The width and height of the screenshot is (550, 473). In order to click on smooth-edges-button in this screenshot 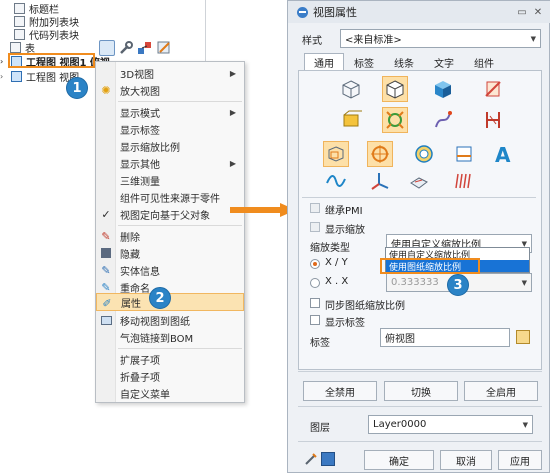, I will do `click(443, 120)`.